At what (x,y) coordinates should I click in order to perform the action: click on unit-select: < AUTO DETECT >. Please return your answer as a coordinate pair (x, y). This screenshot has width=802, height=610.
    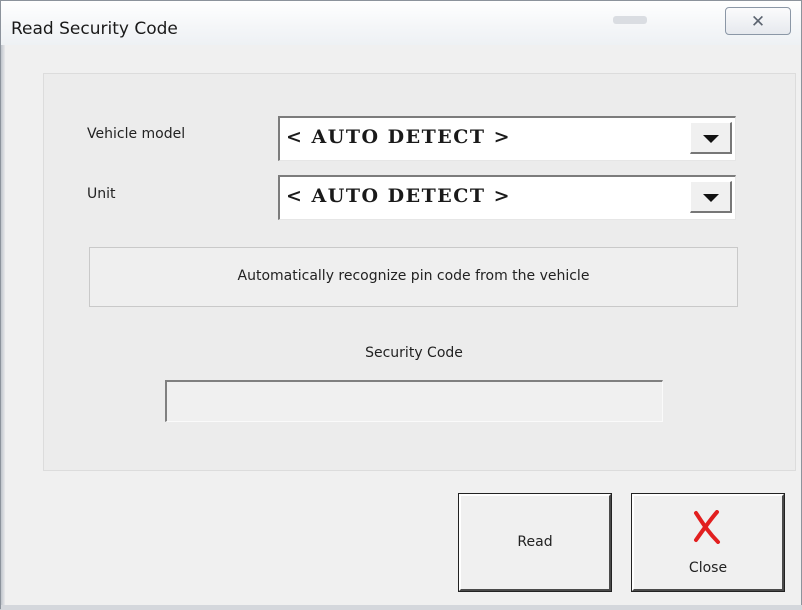
    Looking at the image, I should click on (507, 197).